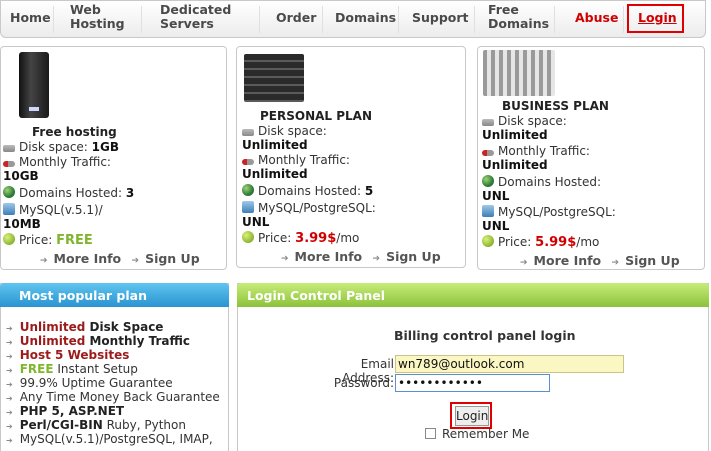  What do you see at coordinates (53, 147) in the screenshot?
I see `disk-space-label: Disk space:` at bounding box center [53, 147].